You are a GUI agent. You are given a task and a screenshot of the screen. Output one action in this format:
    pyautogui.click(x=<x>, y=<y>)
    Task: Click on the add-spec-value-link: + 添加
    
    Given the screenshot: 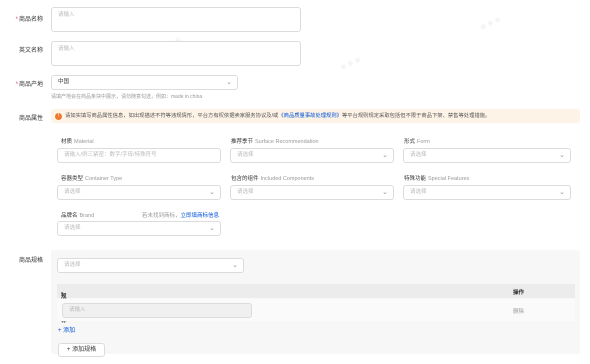 What is the action you would take?
    pyautogui.click(x=66, y=329)
    